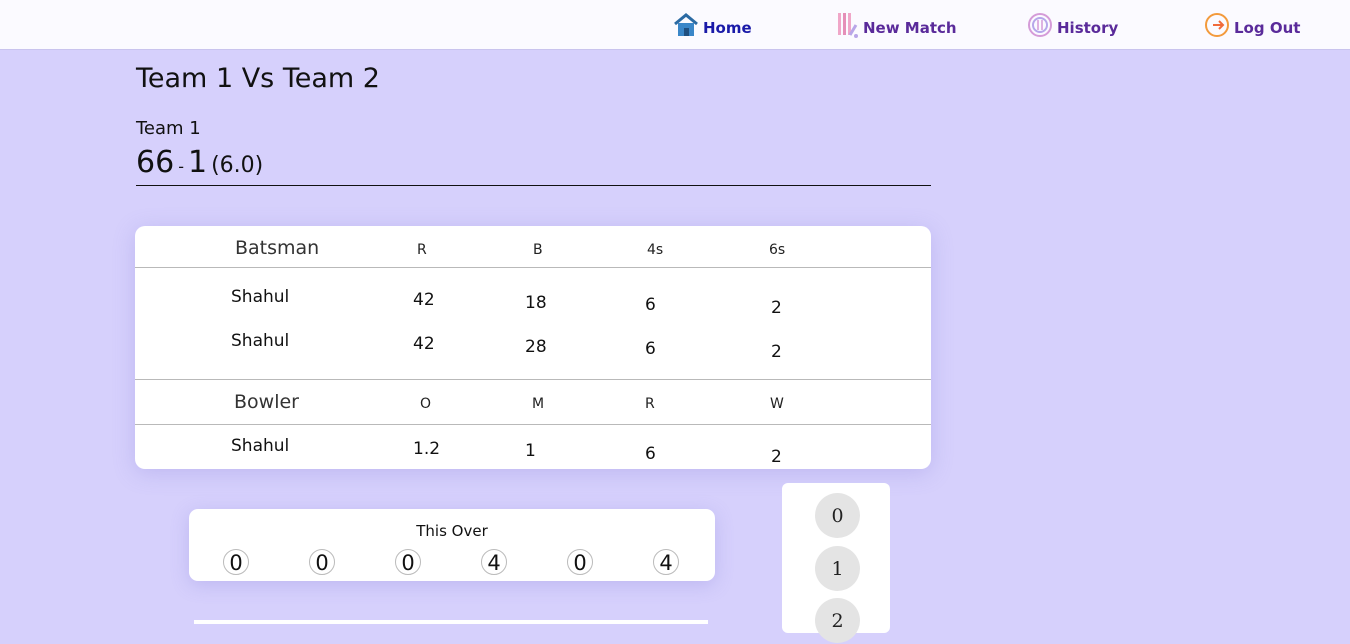 The height and width of the screenshot is (644, 1350). I want to click on score-wickets: 1, so click(197, 162).